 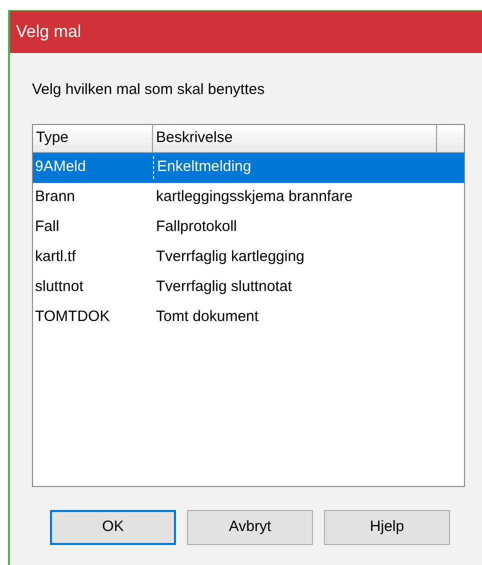 What do you see at coordinates (148, 90) in the screenshot?
I see `instruction-text: Velg hvilken mal som skal benyttes` at bounding box center [148, 90].